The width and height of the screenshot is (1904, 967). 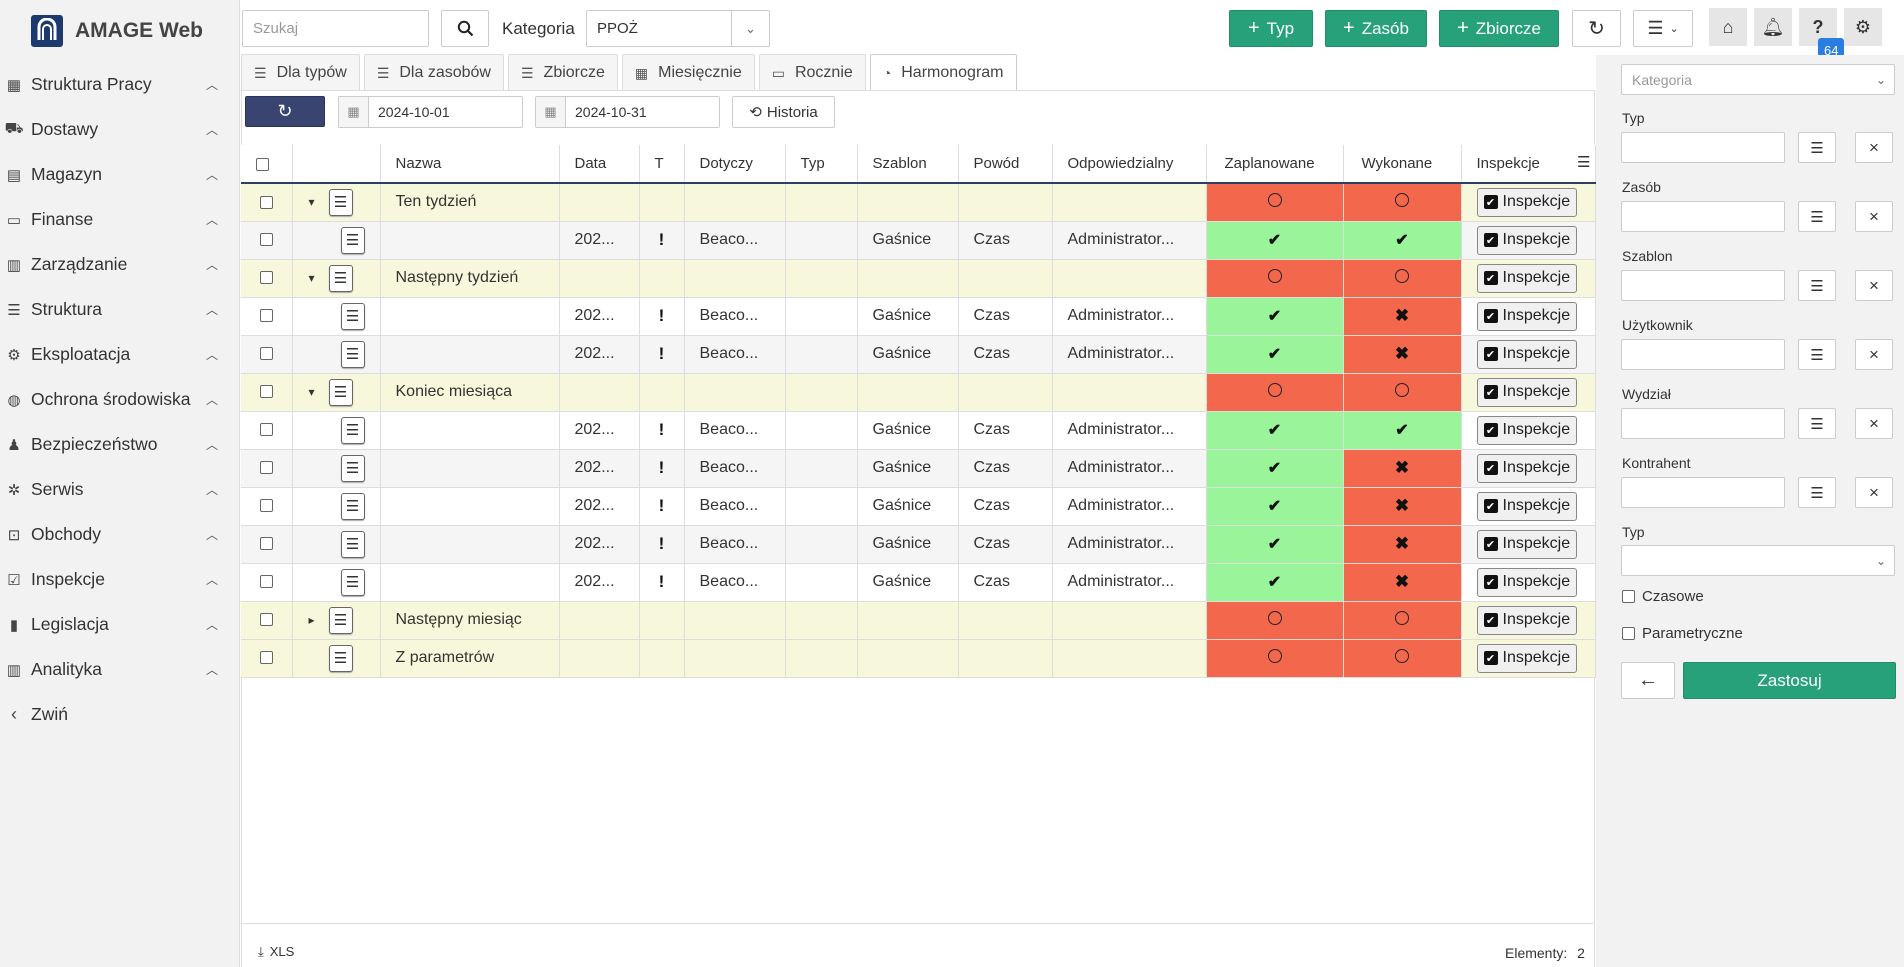 What do you see at coordinates (1773, 27) in the screenshot?
I see `notifications-button: 🔔︎` at bounding box center [1773, 27].